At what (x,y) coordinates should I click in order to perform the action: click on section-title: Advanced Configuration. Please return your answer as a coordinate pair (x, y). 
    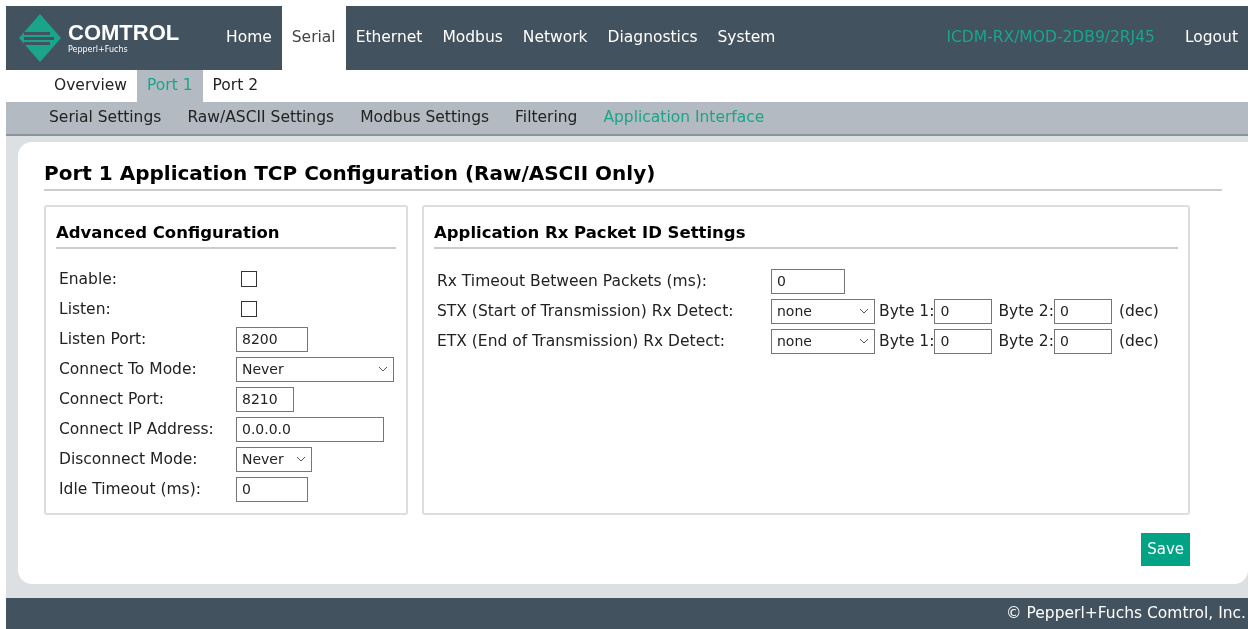
    Looking at the image, I should click on (226, 235).